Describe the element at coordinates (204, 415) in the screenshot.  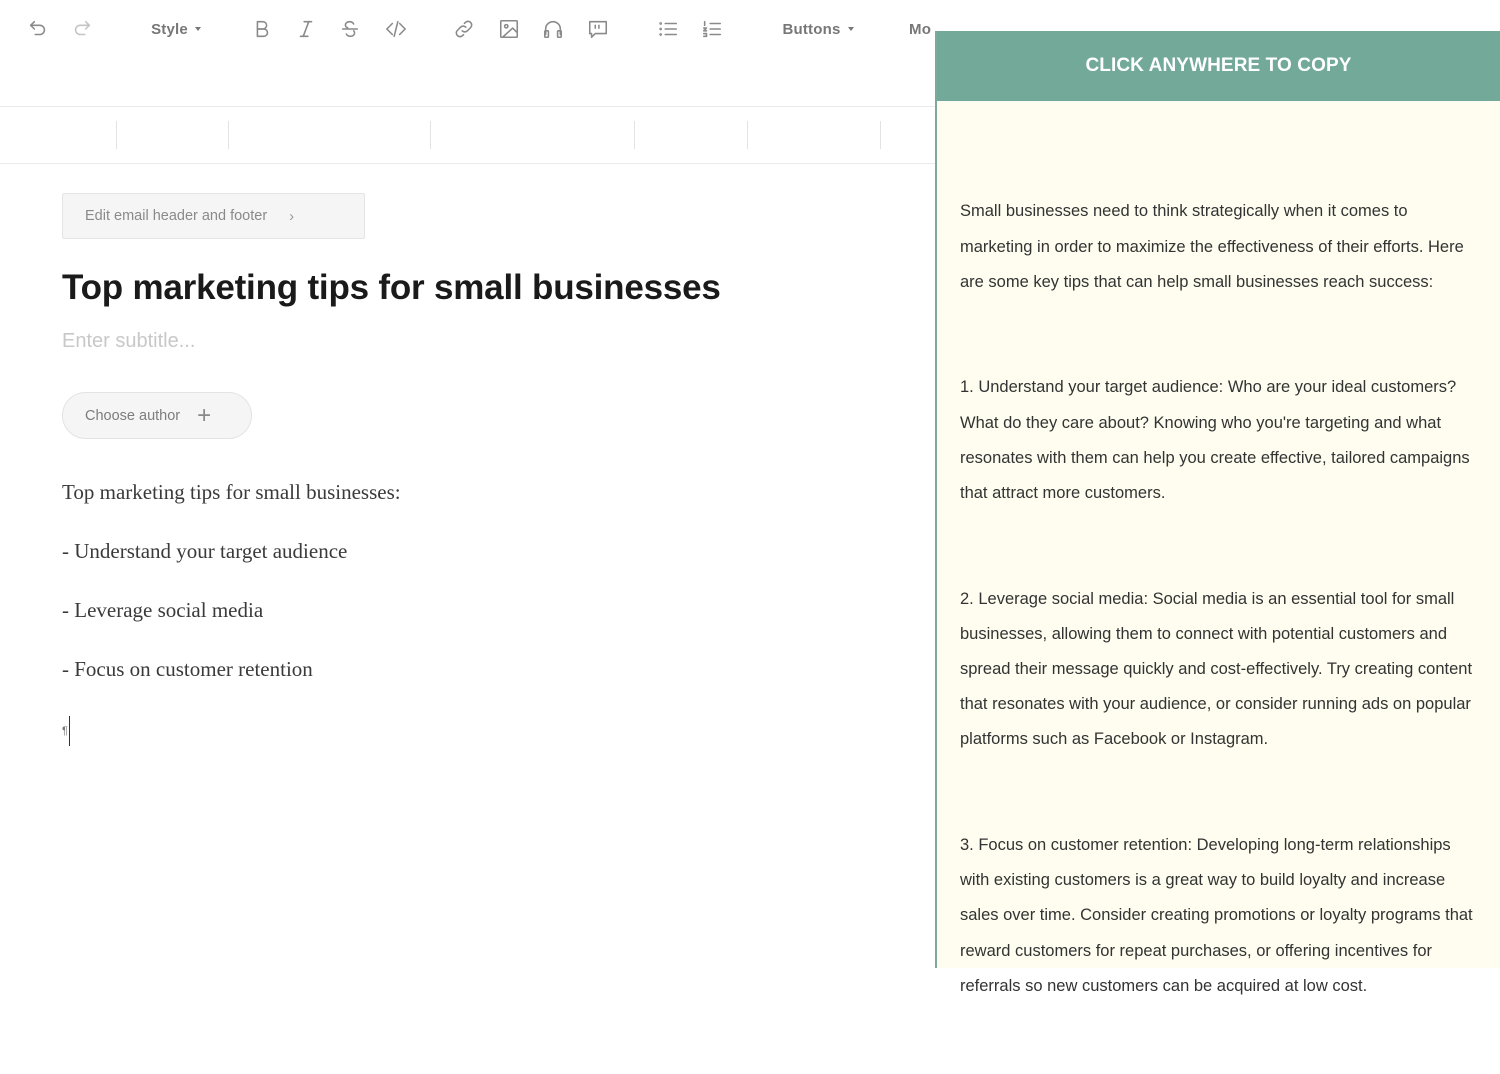
I see `plus-icon: +` at that location.